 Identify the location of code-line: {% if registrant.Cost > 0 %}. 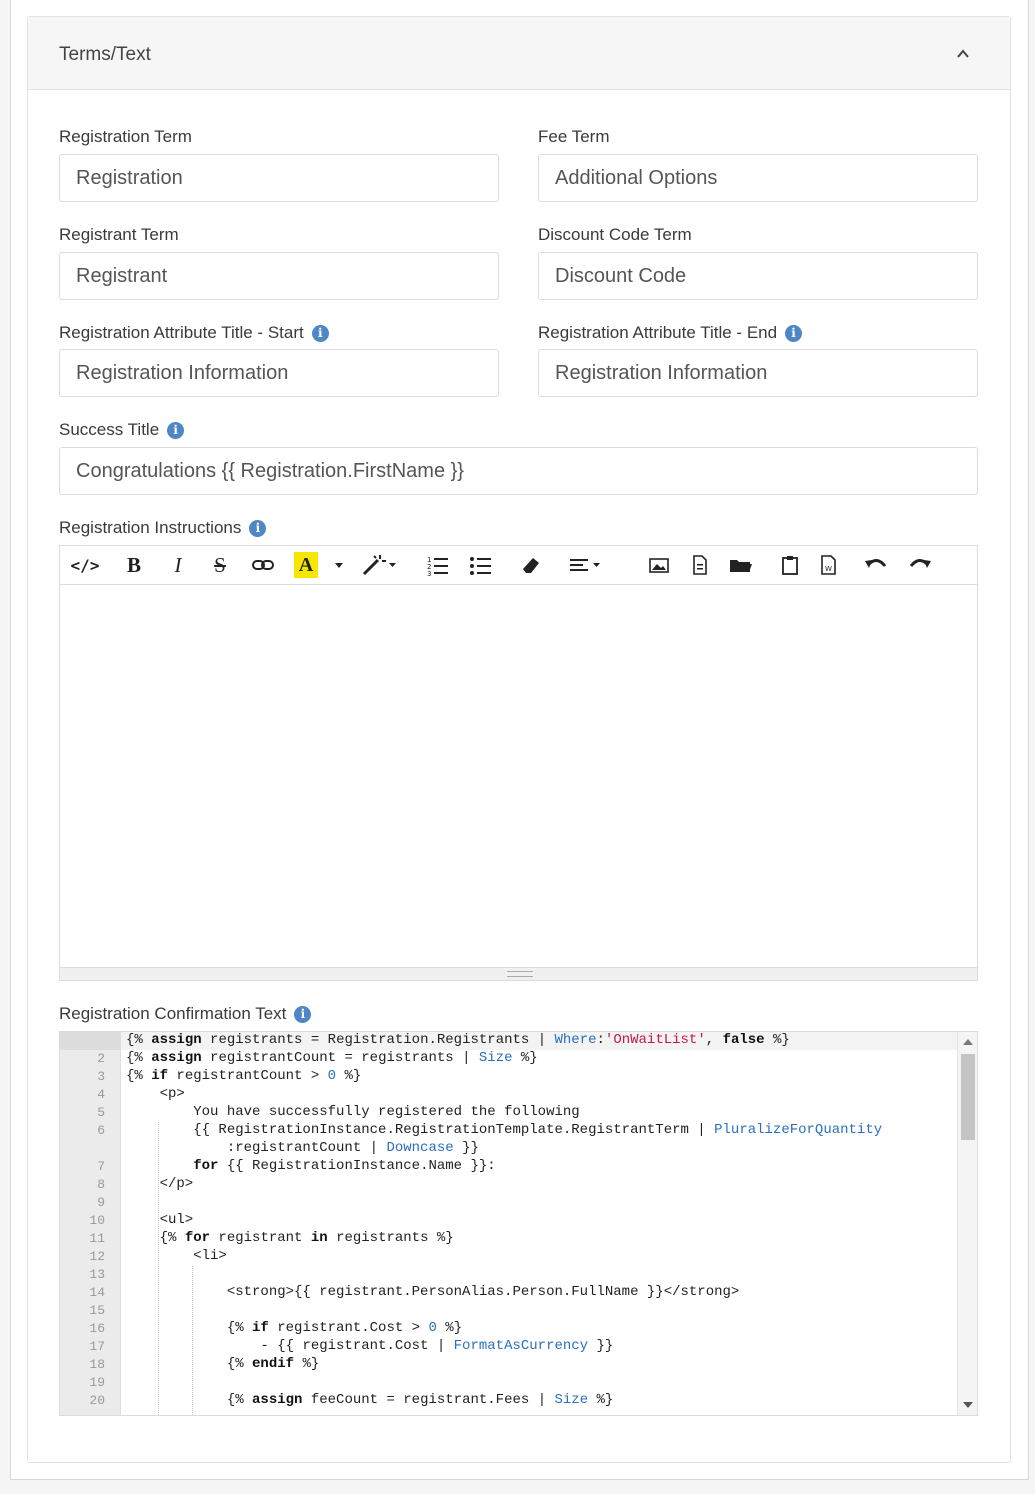
(294, 1328).